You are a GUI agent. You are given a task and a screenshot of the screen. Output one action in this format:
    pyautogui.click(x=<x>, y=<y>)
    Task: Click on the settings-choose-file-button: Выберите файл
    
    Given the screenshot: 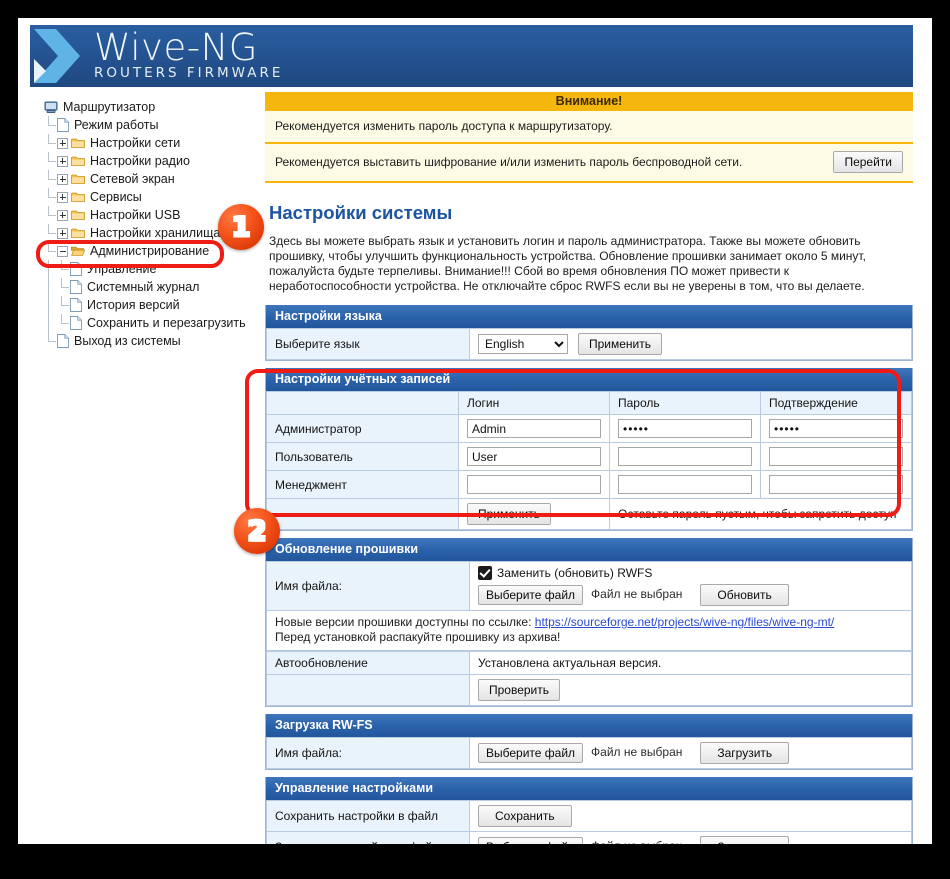 What is the action you would take?
    pyautogui.click(x=531, y=840)
    